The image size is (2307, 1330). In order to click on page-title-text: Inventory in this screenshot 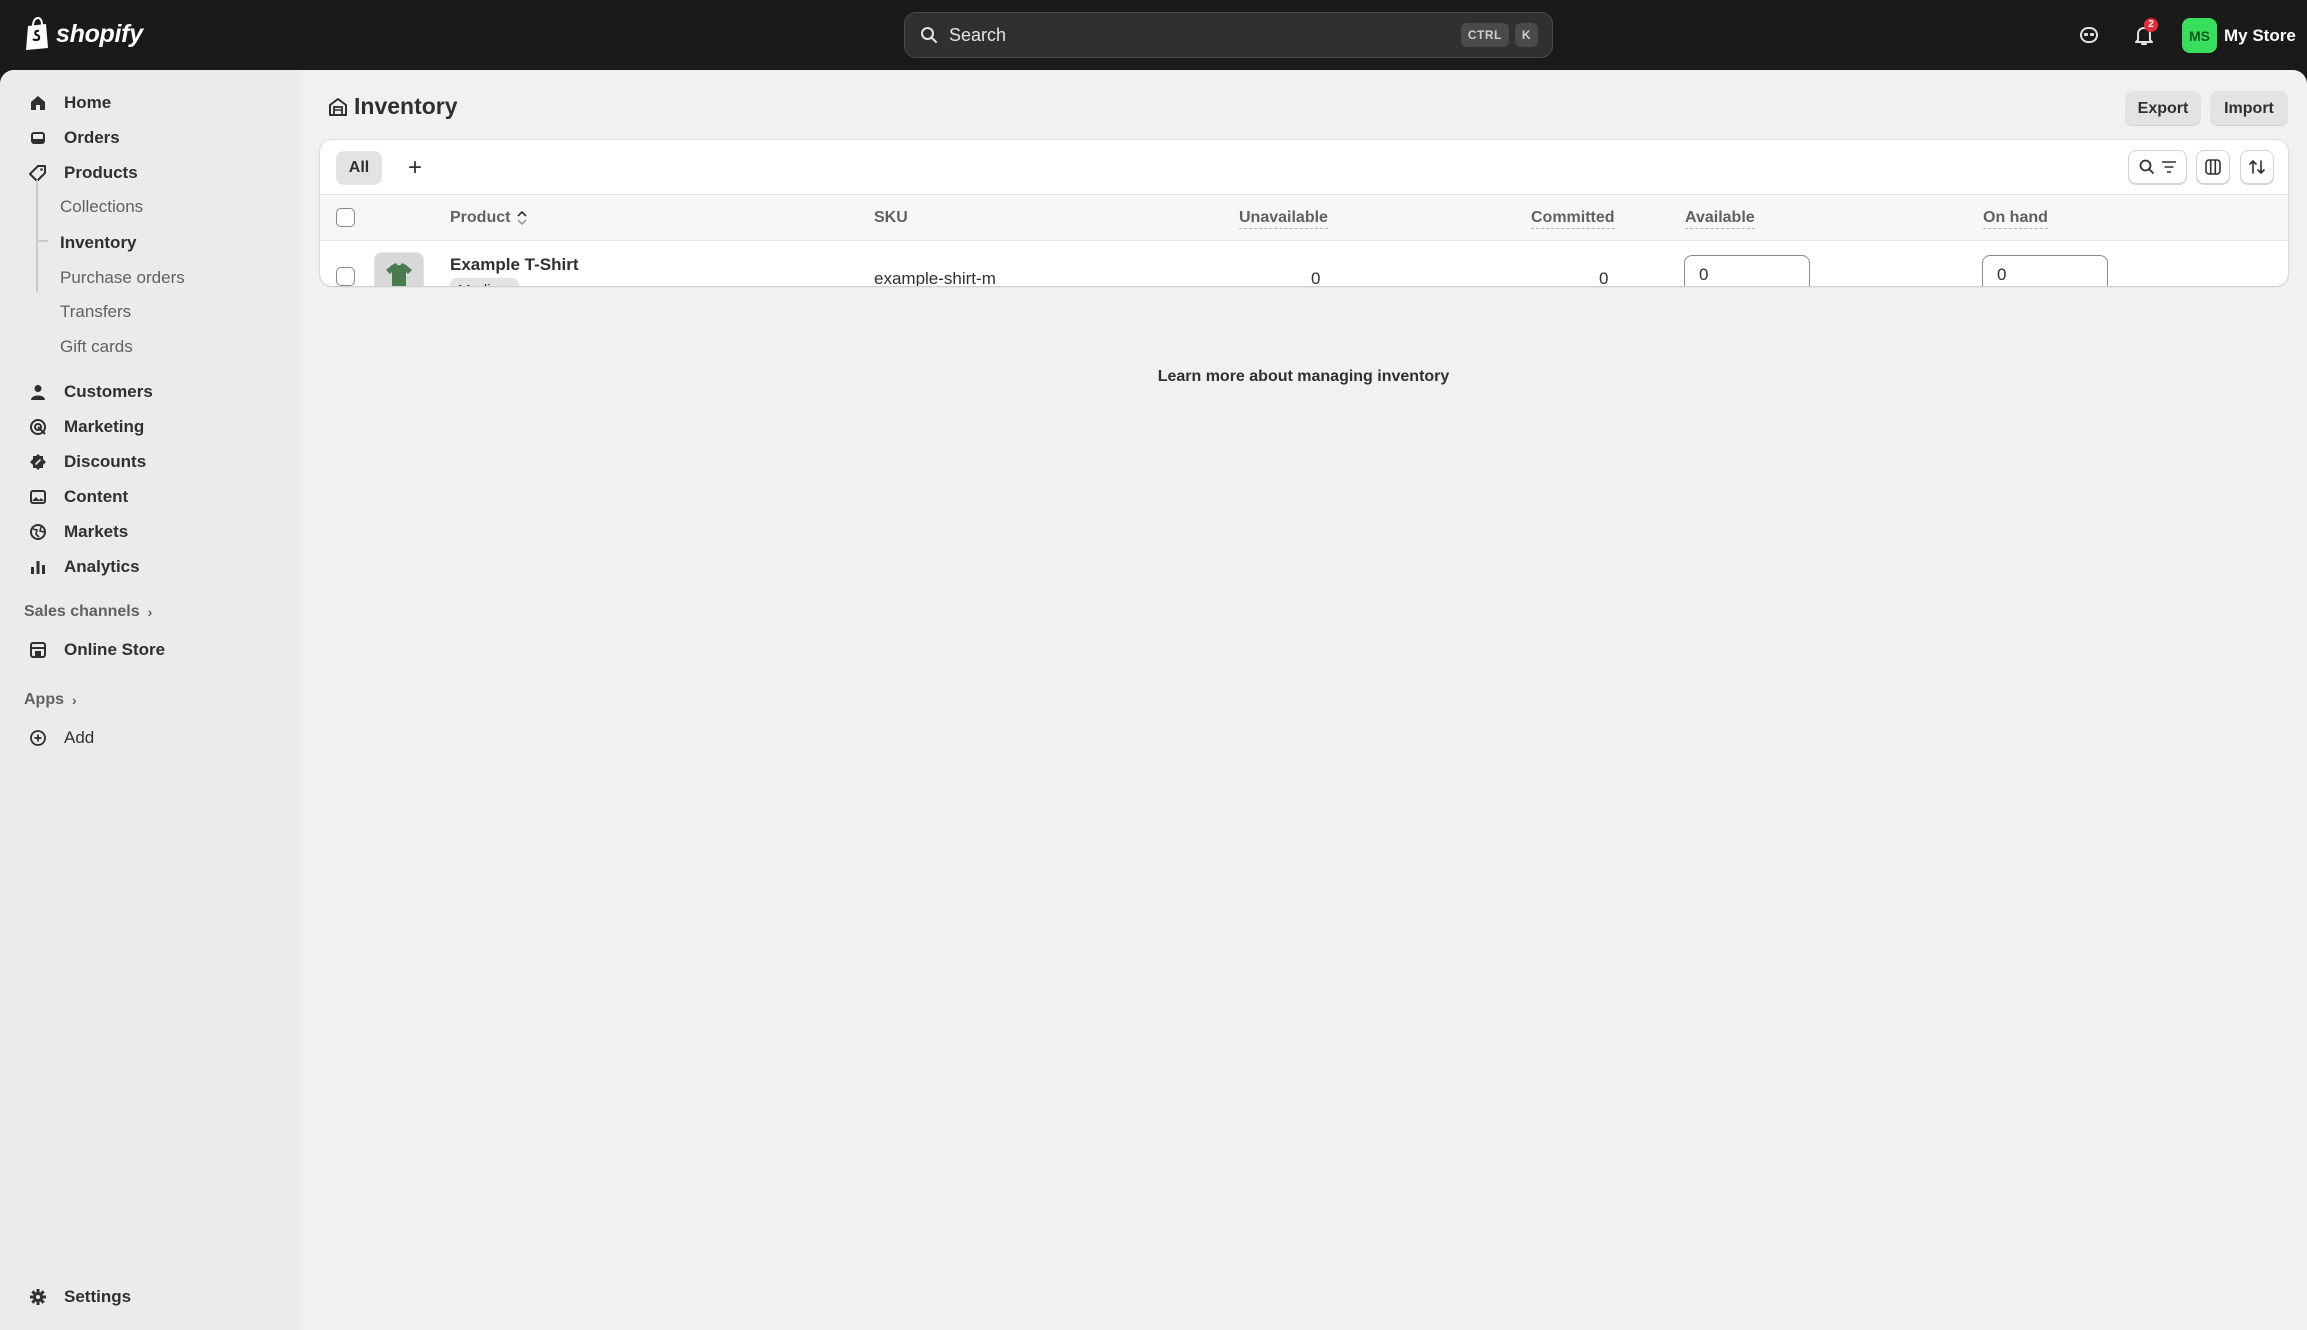, I will do `click(406, 106)`.